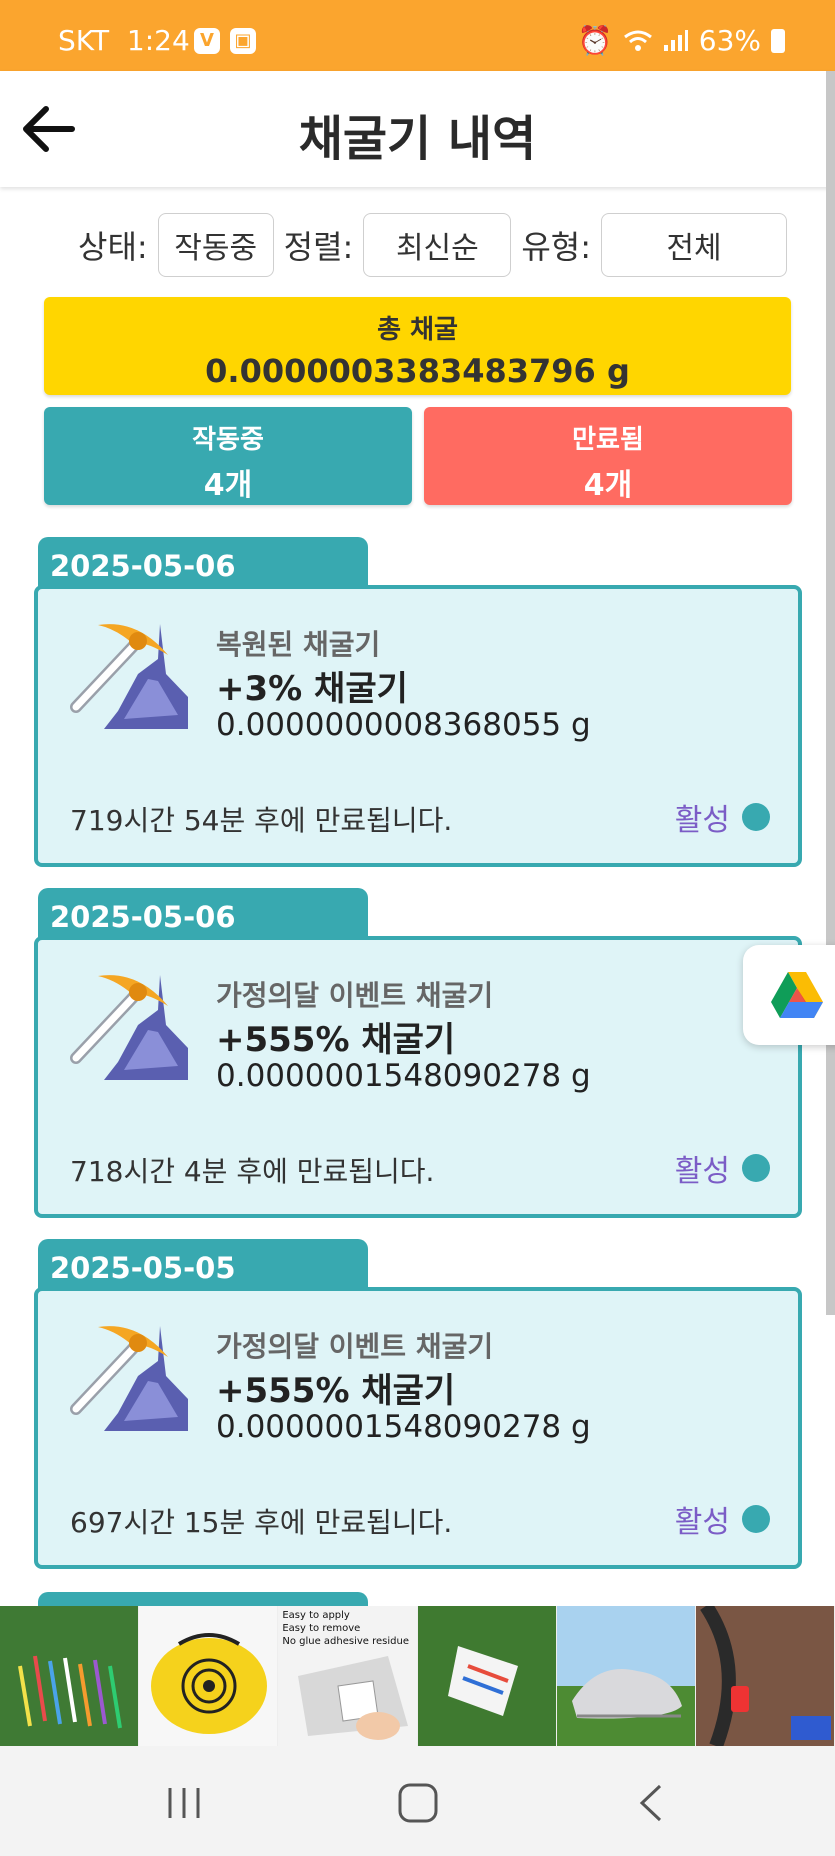 The width and height of the screenshot is (835, 1856). I want to click on total-mining-value: 0.0000003383483796 g, so click(417, 371).